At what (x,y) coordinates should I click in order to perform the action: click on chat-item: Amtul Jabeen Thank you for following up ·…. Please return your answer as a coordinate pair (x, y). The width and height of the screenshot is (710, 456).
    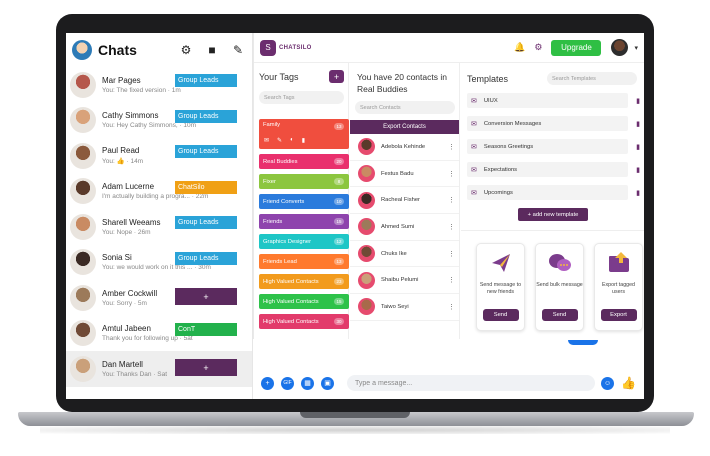
    Looking at the image, I should click on (159, 334).